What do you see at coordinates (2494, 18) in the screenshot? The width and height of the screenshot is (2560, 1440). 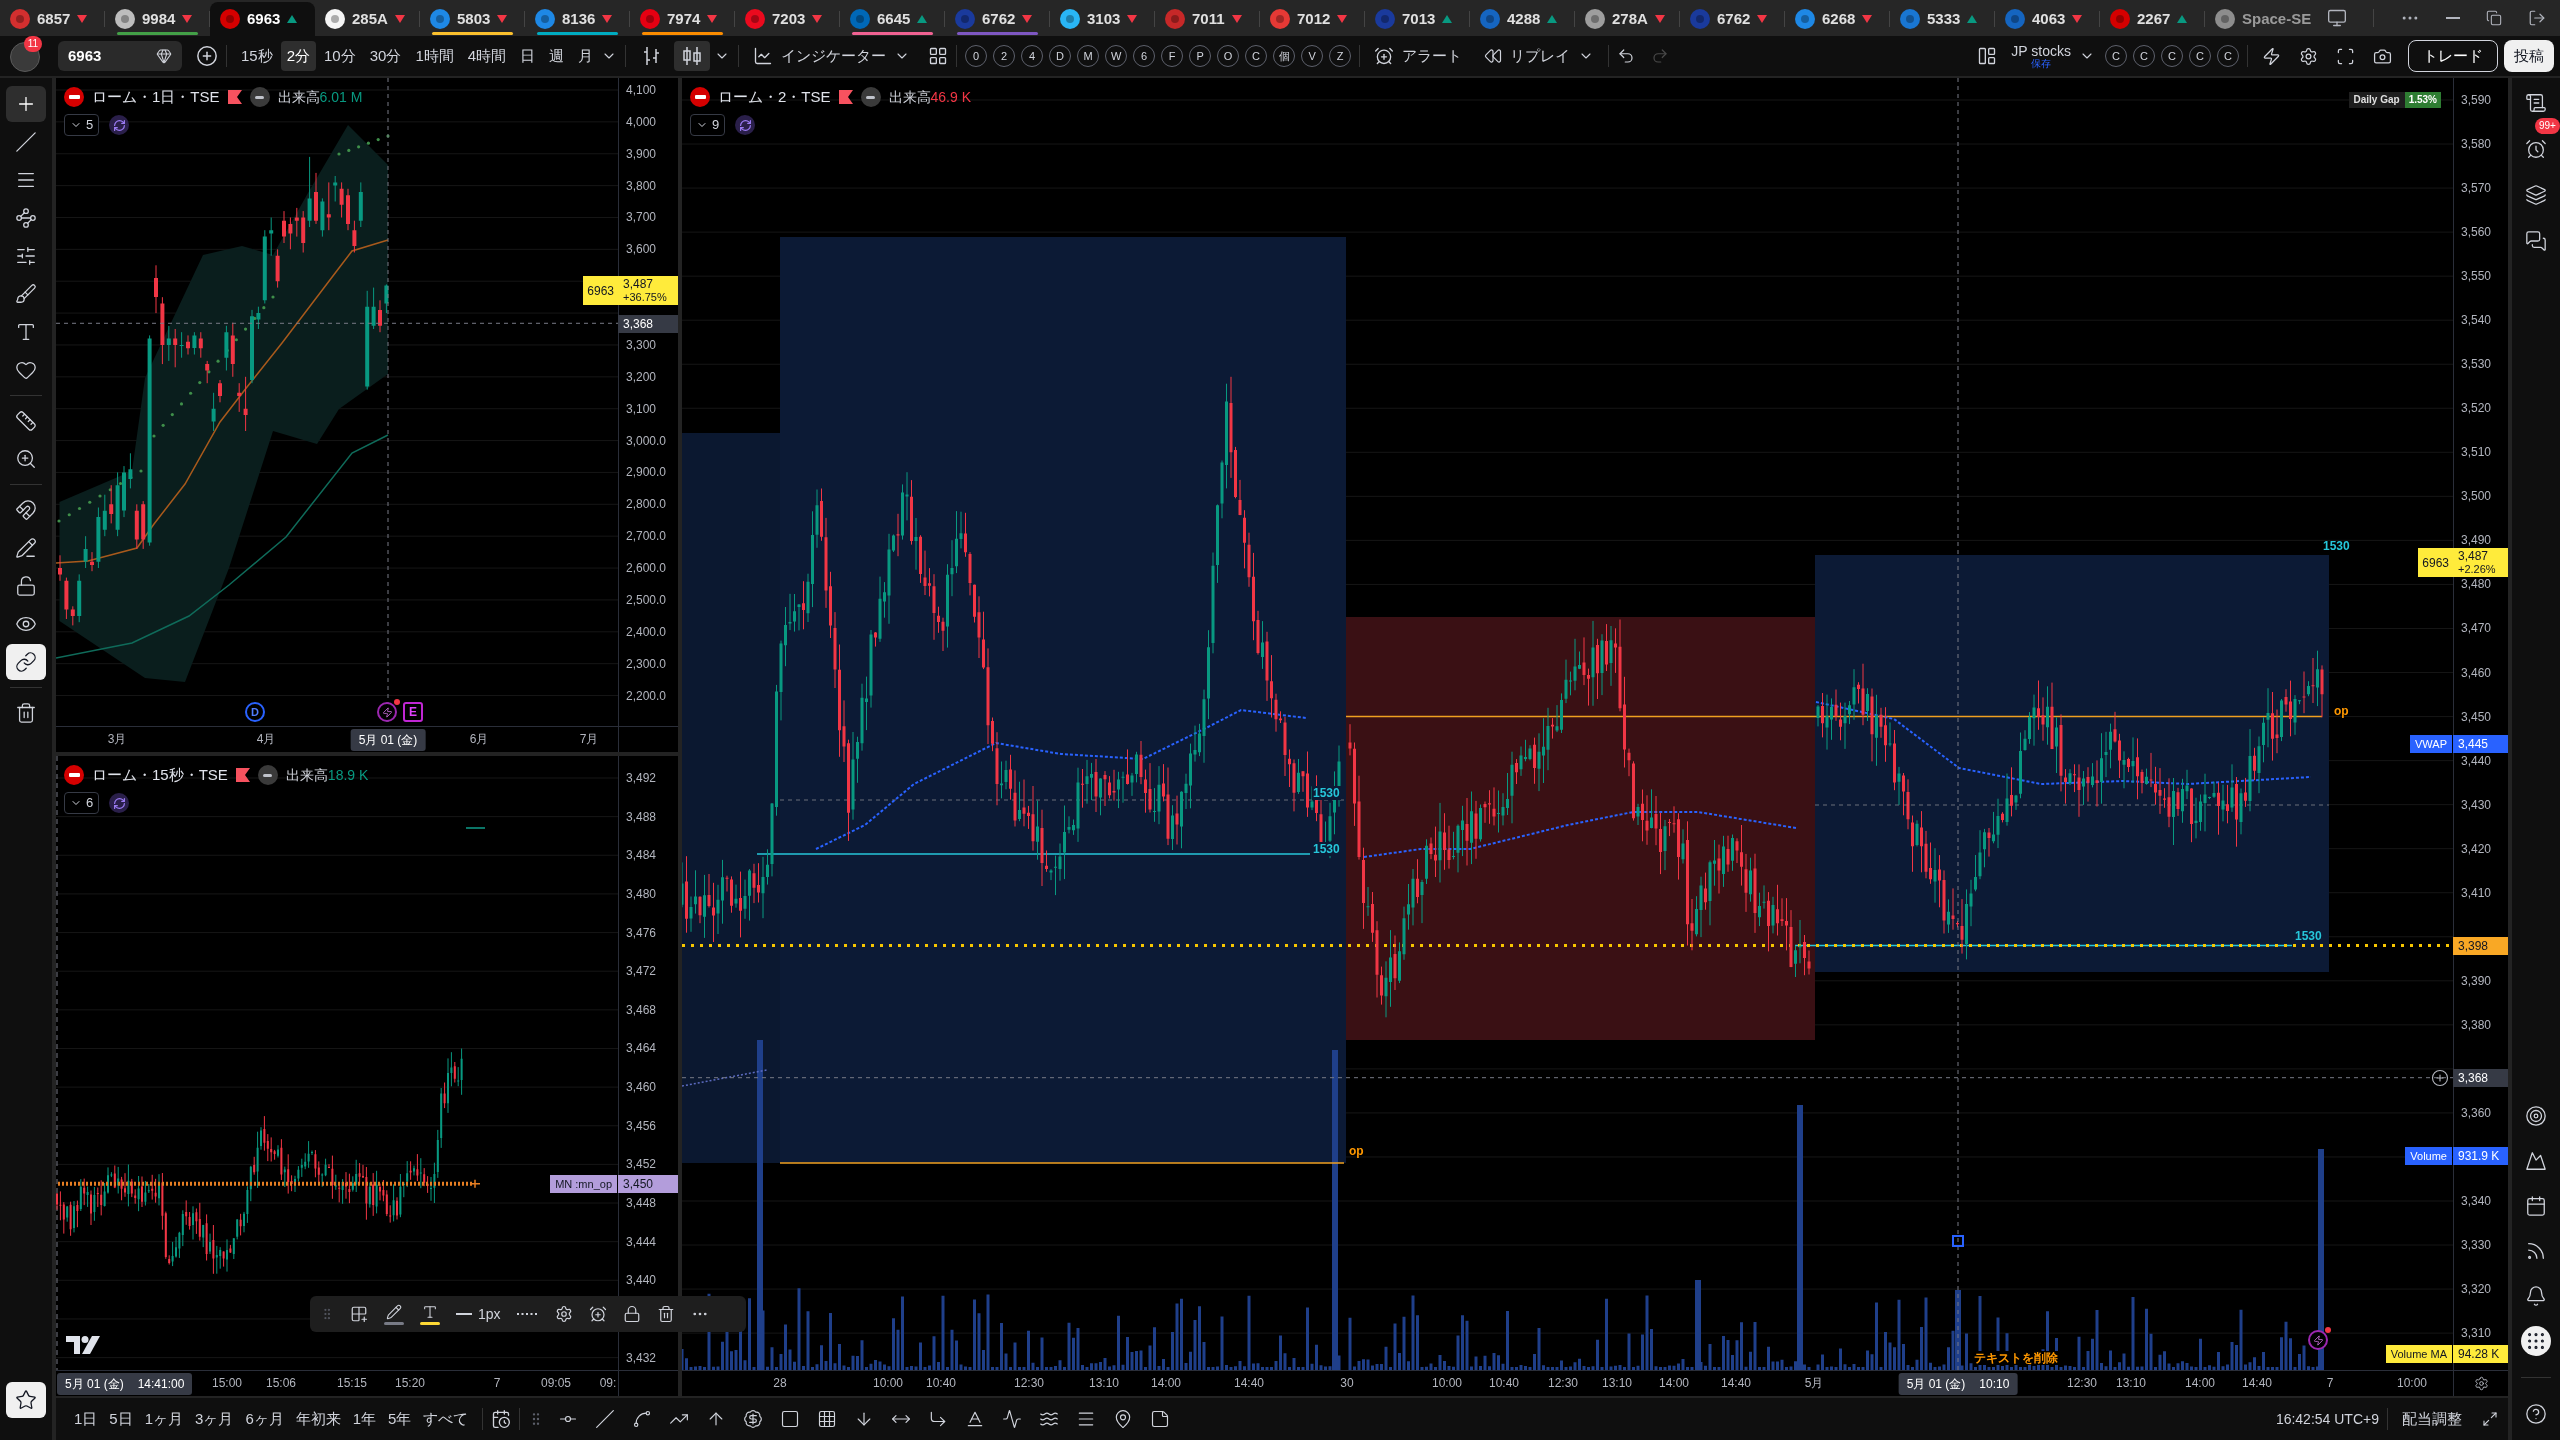 I see `restore-icon` at bounding box center [2494, 18].